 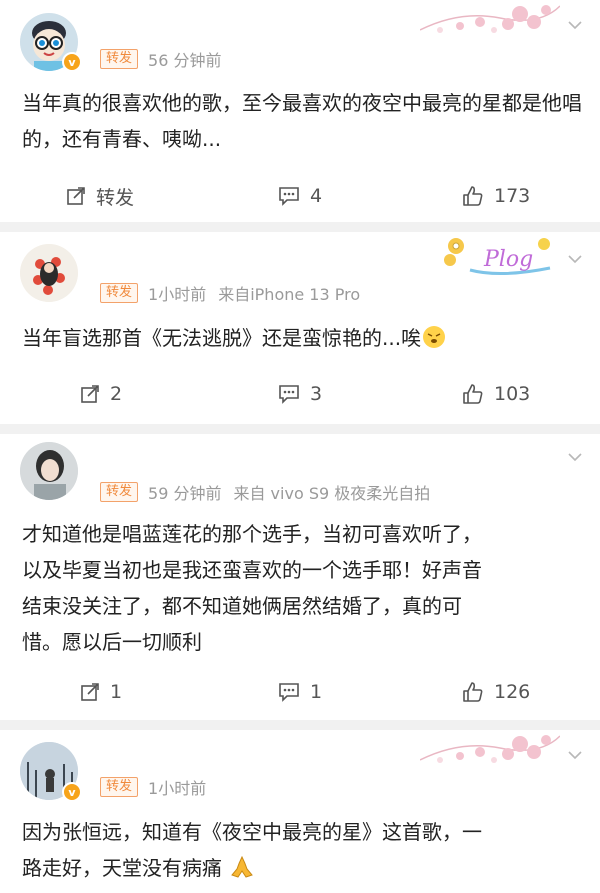 What do you see at coordinates (112, 642) in the screenshot?
I see `comment-text-line: 惜。愿以后一切顺利` at bounding box center [112, 642].